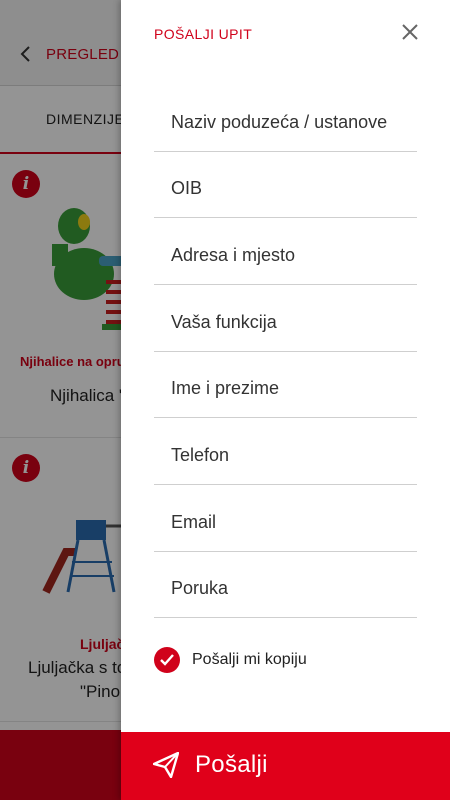 The height and width of the screenshot is (800, 450). I want to click on field-placeholder: Telefon, so click(200, 455).